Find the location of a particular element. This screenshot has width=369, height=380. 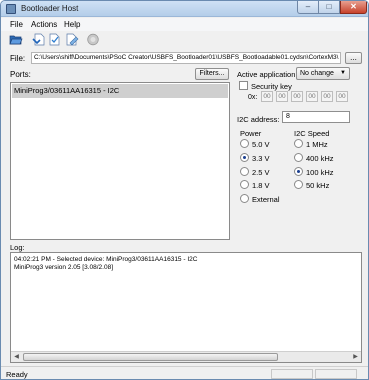

speed-label: 100 kHz is located at coordinates (320, 172).